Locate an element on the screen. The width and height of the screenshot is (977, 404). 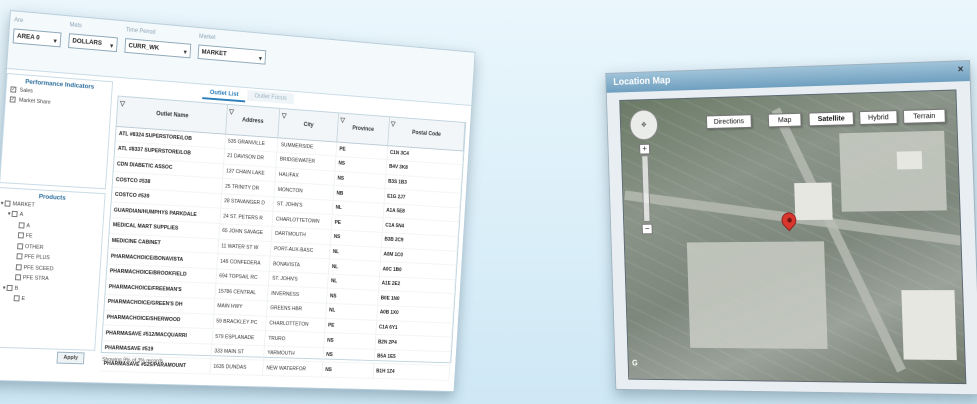
map-type-hybrid-button: Hybrid is located at coordinates (878, 117).